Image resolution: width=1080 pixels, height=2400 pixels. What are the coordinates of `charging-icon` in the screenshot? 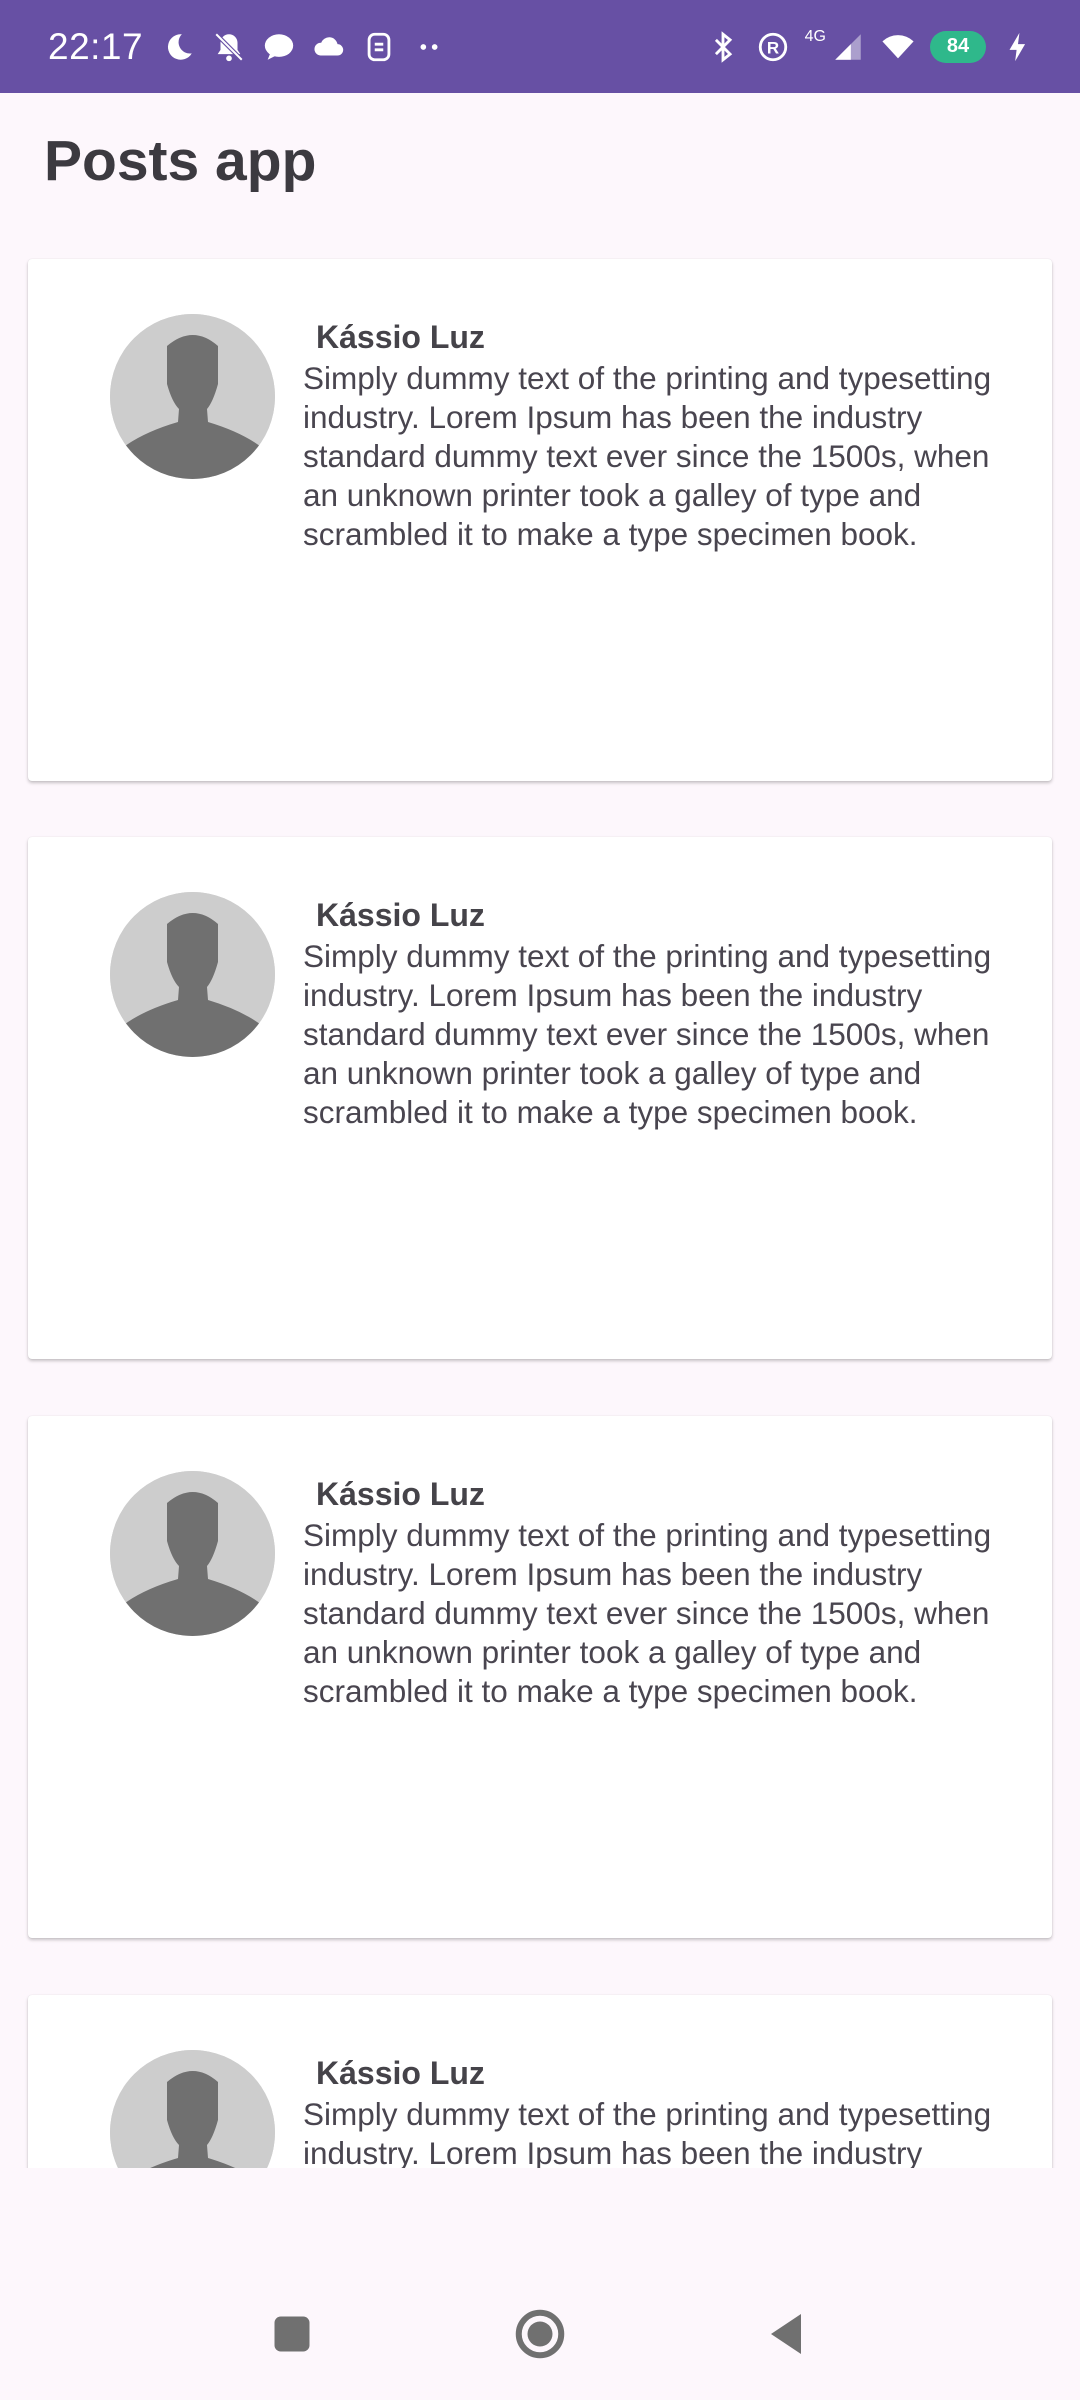 It's located at (1018, 47).